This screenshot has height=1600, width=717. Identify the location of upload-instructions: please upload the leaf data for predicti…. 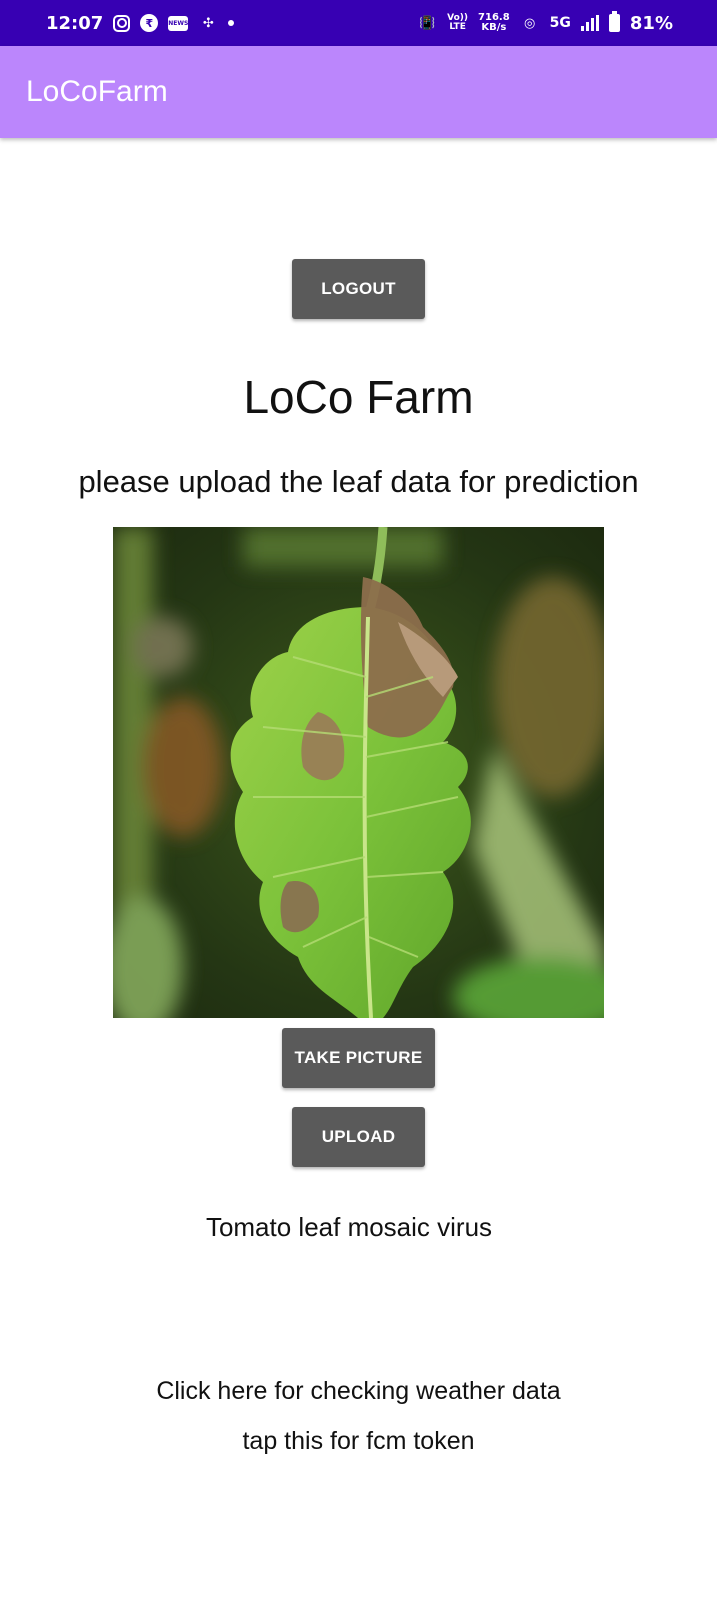
(358, 481).